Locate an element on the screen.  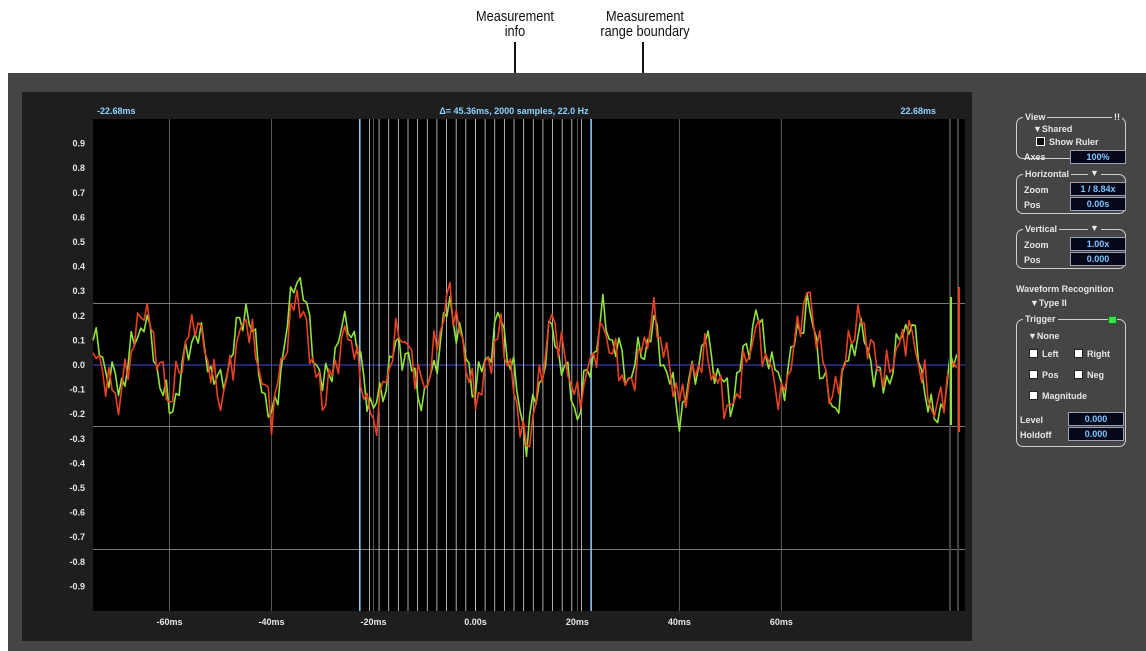
y-tick-label: 0.0 is located at coordinates (78, 365).